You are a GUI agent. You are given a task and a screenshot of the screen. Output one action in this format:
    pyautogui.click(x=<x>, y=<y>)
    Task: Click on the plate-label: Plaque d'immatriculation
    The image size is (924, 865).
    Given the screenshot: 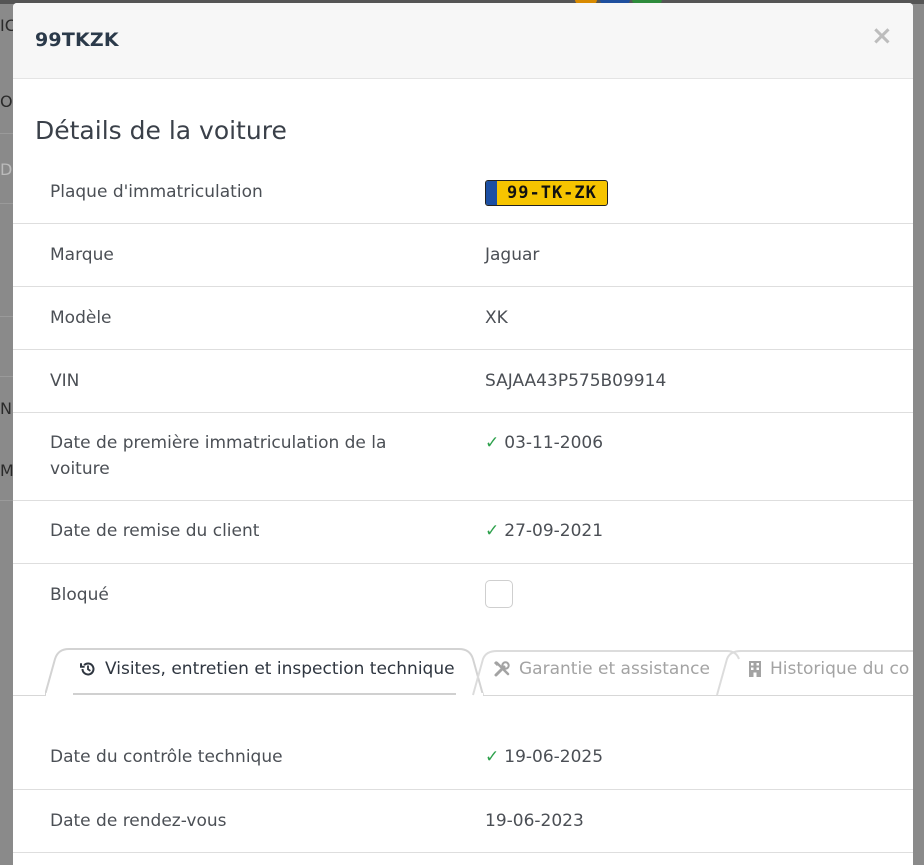 What is the action you would take?
    pyautogui.click(x=156, y=192)
    